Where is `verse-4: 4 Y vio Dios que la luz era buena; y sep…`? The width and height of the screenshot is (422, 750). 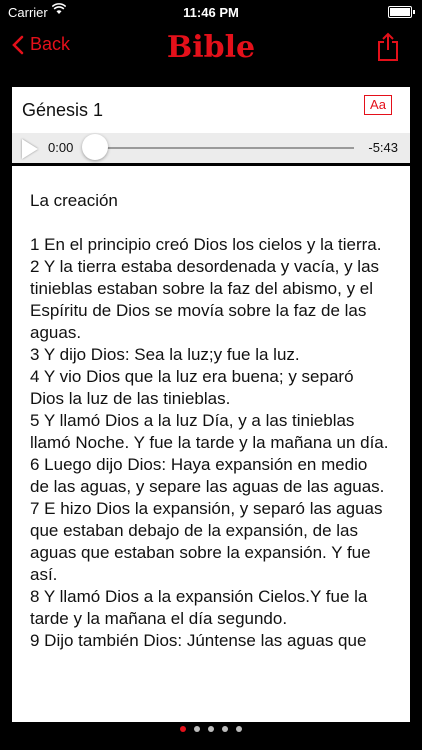
verse-4: 4 Y vio Dios que la luz era buena; y sep… is located at coordinates (192, 387).